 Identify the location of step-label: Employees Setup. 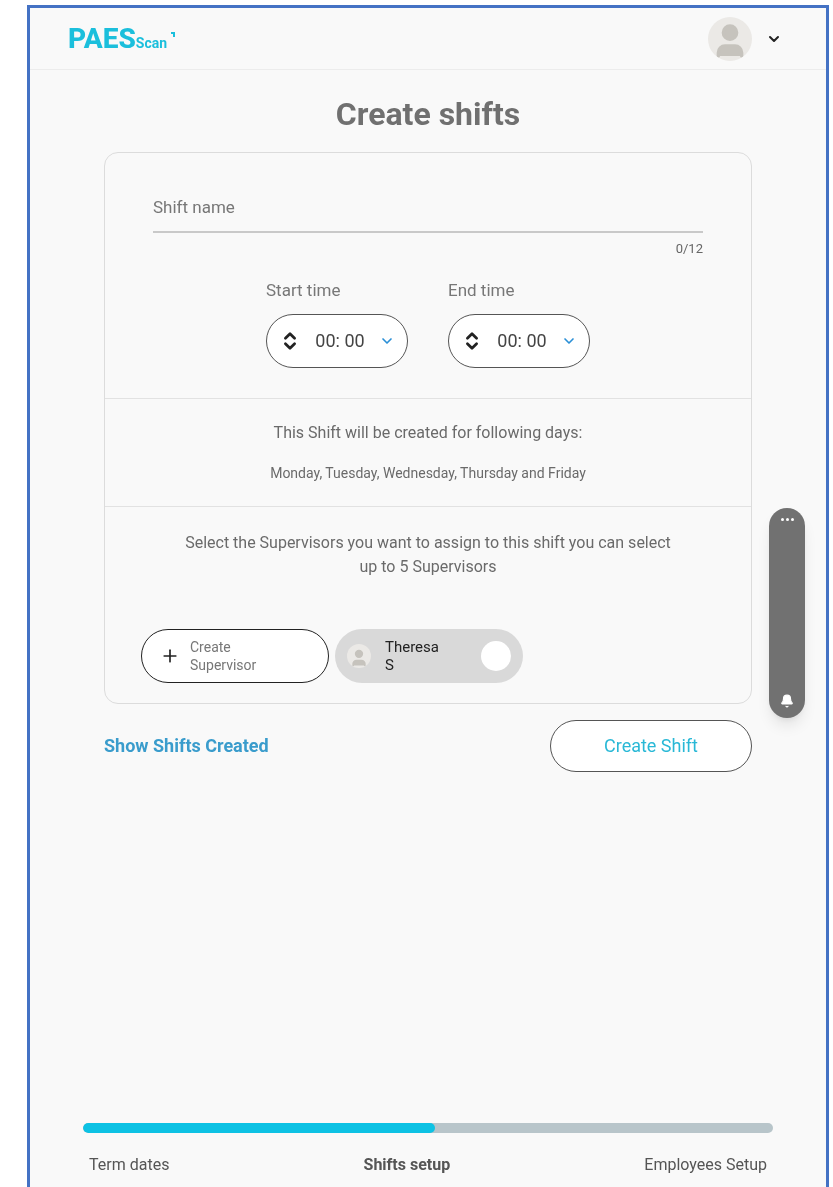
(705, 1165).